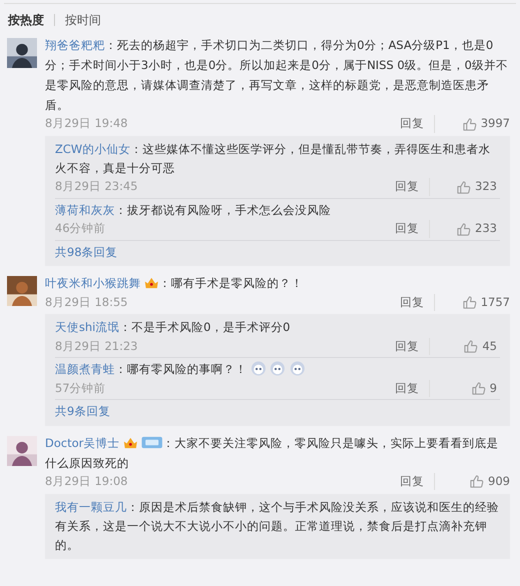  I want to click on user-name-link: 天使shi流氓, so click(87, 327).